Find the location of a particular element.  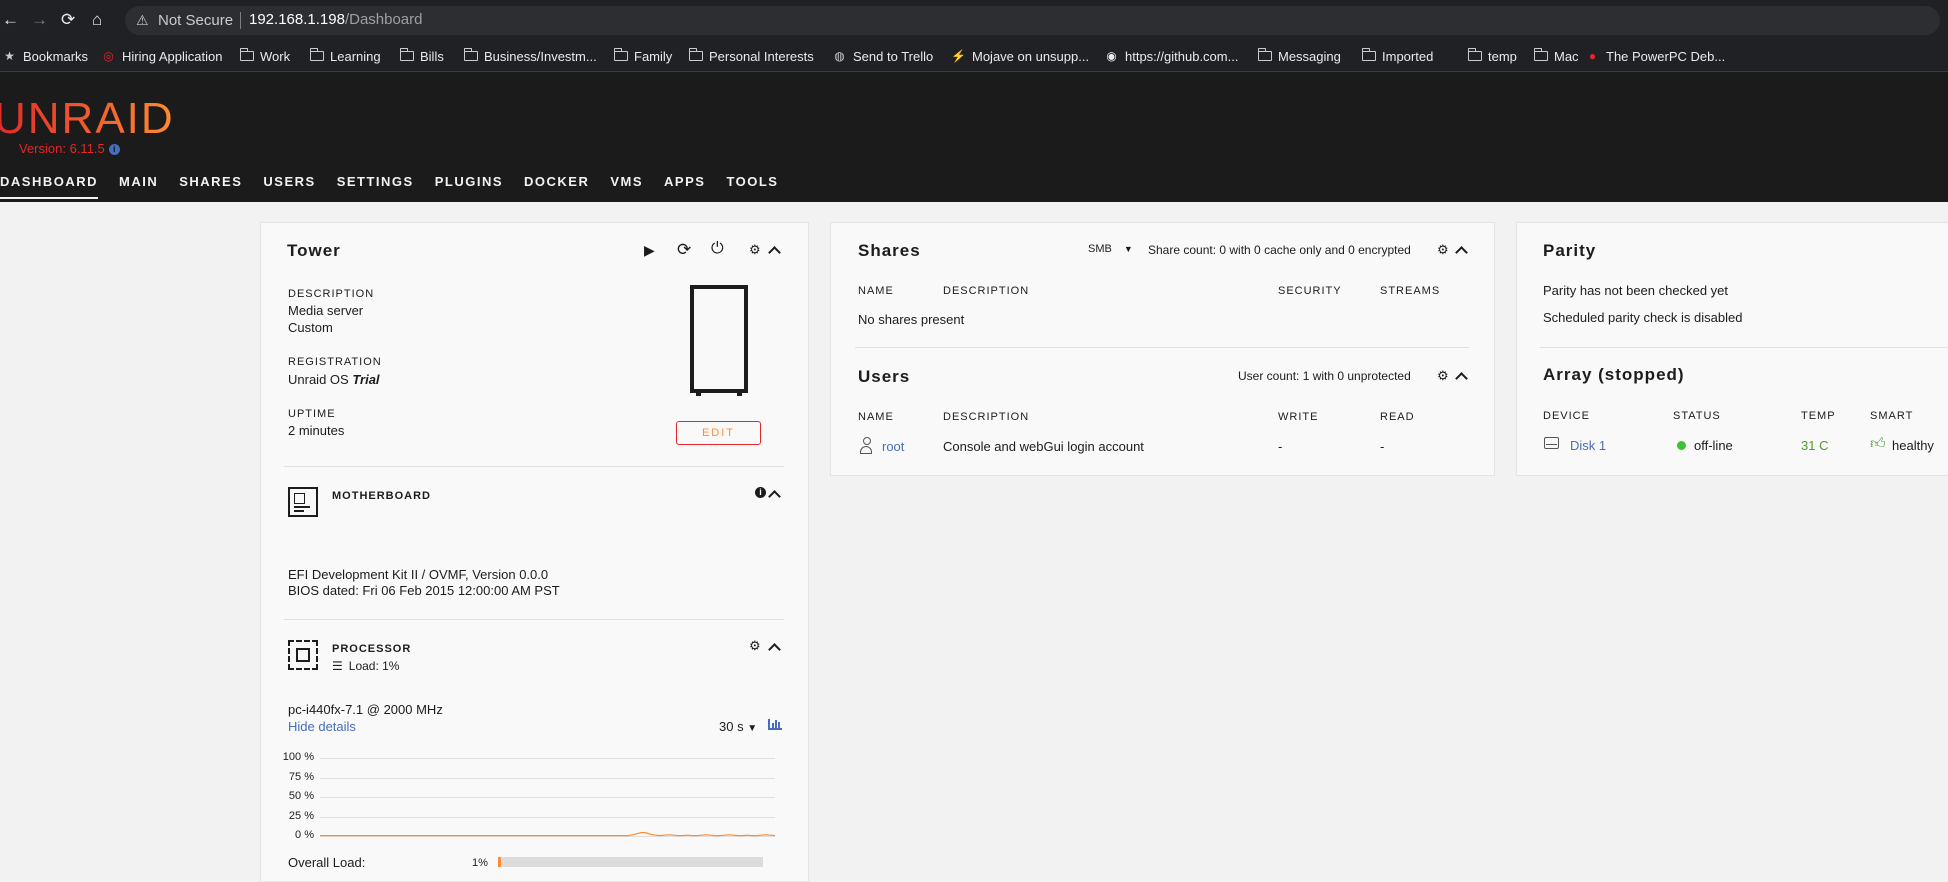

users-gear-icon: ⚙ is located at coordinates (1443, 376).